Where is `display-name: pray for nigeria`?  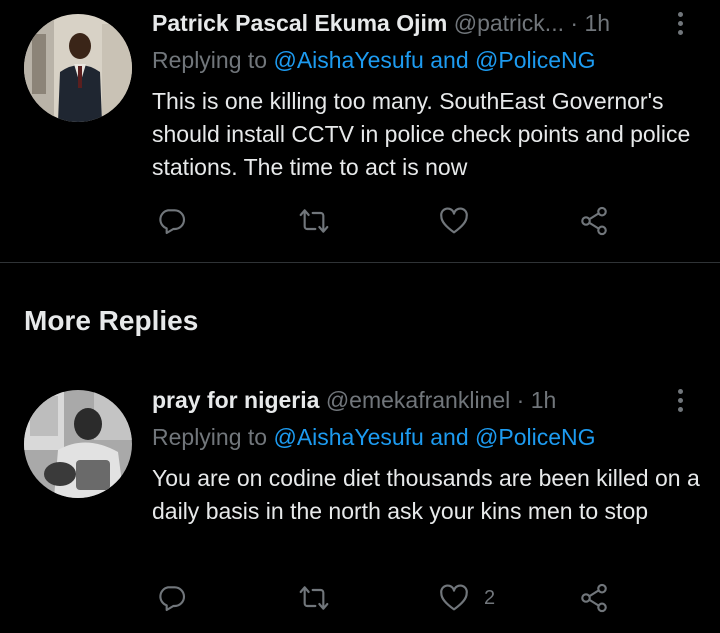 display-name: pray for nigeria is located at coordinates (235, 400).